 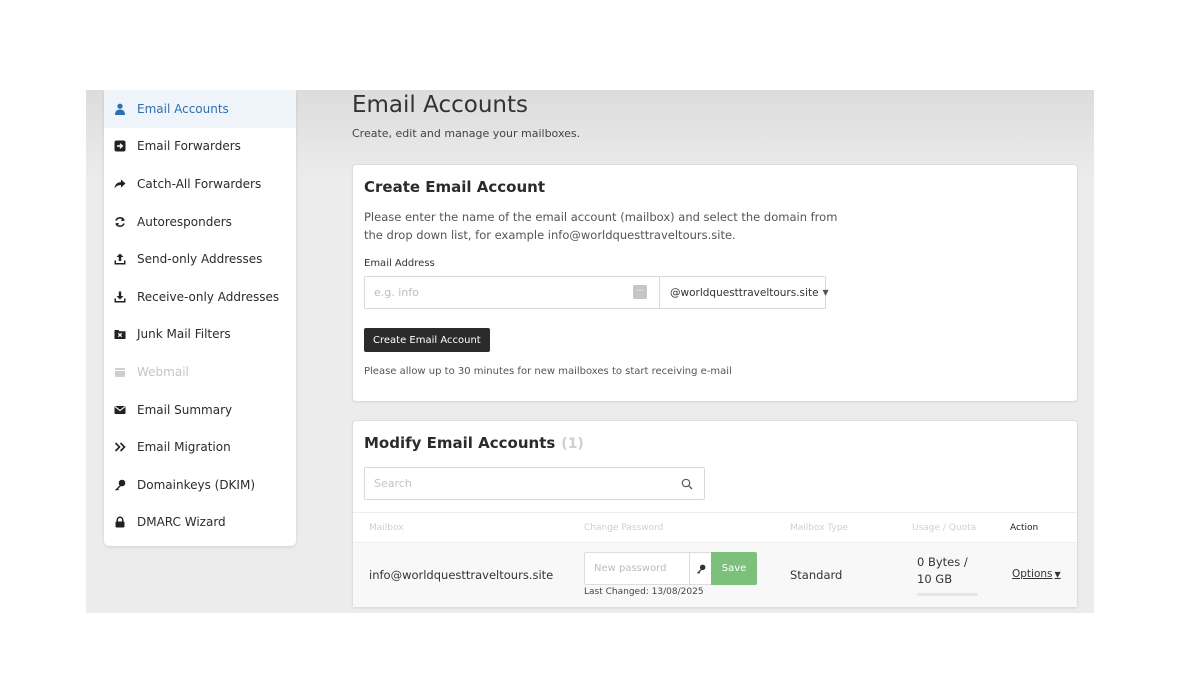 I want to click on share-icon, so click(x=120, y=184).